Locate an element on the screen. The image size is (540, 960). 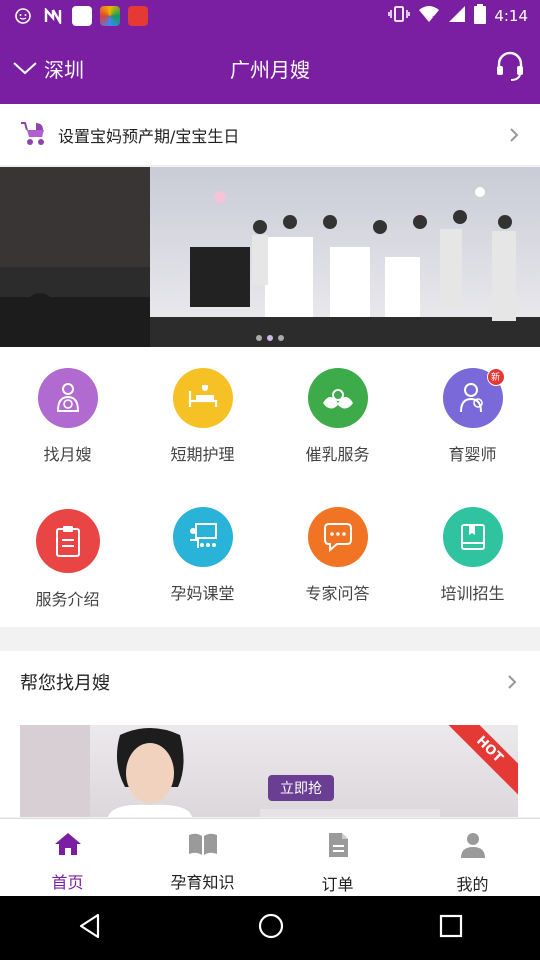
section-title: 帮您找月嫂 is located at coordinates (65, 683).